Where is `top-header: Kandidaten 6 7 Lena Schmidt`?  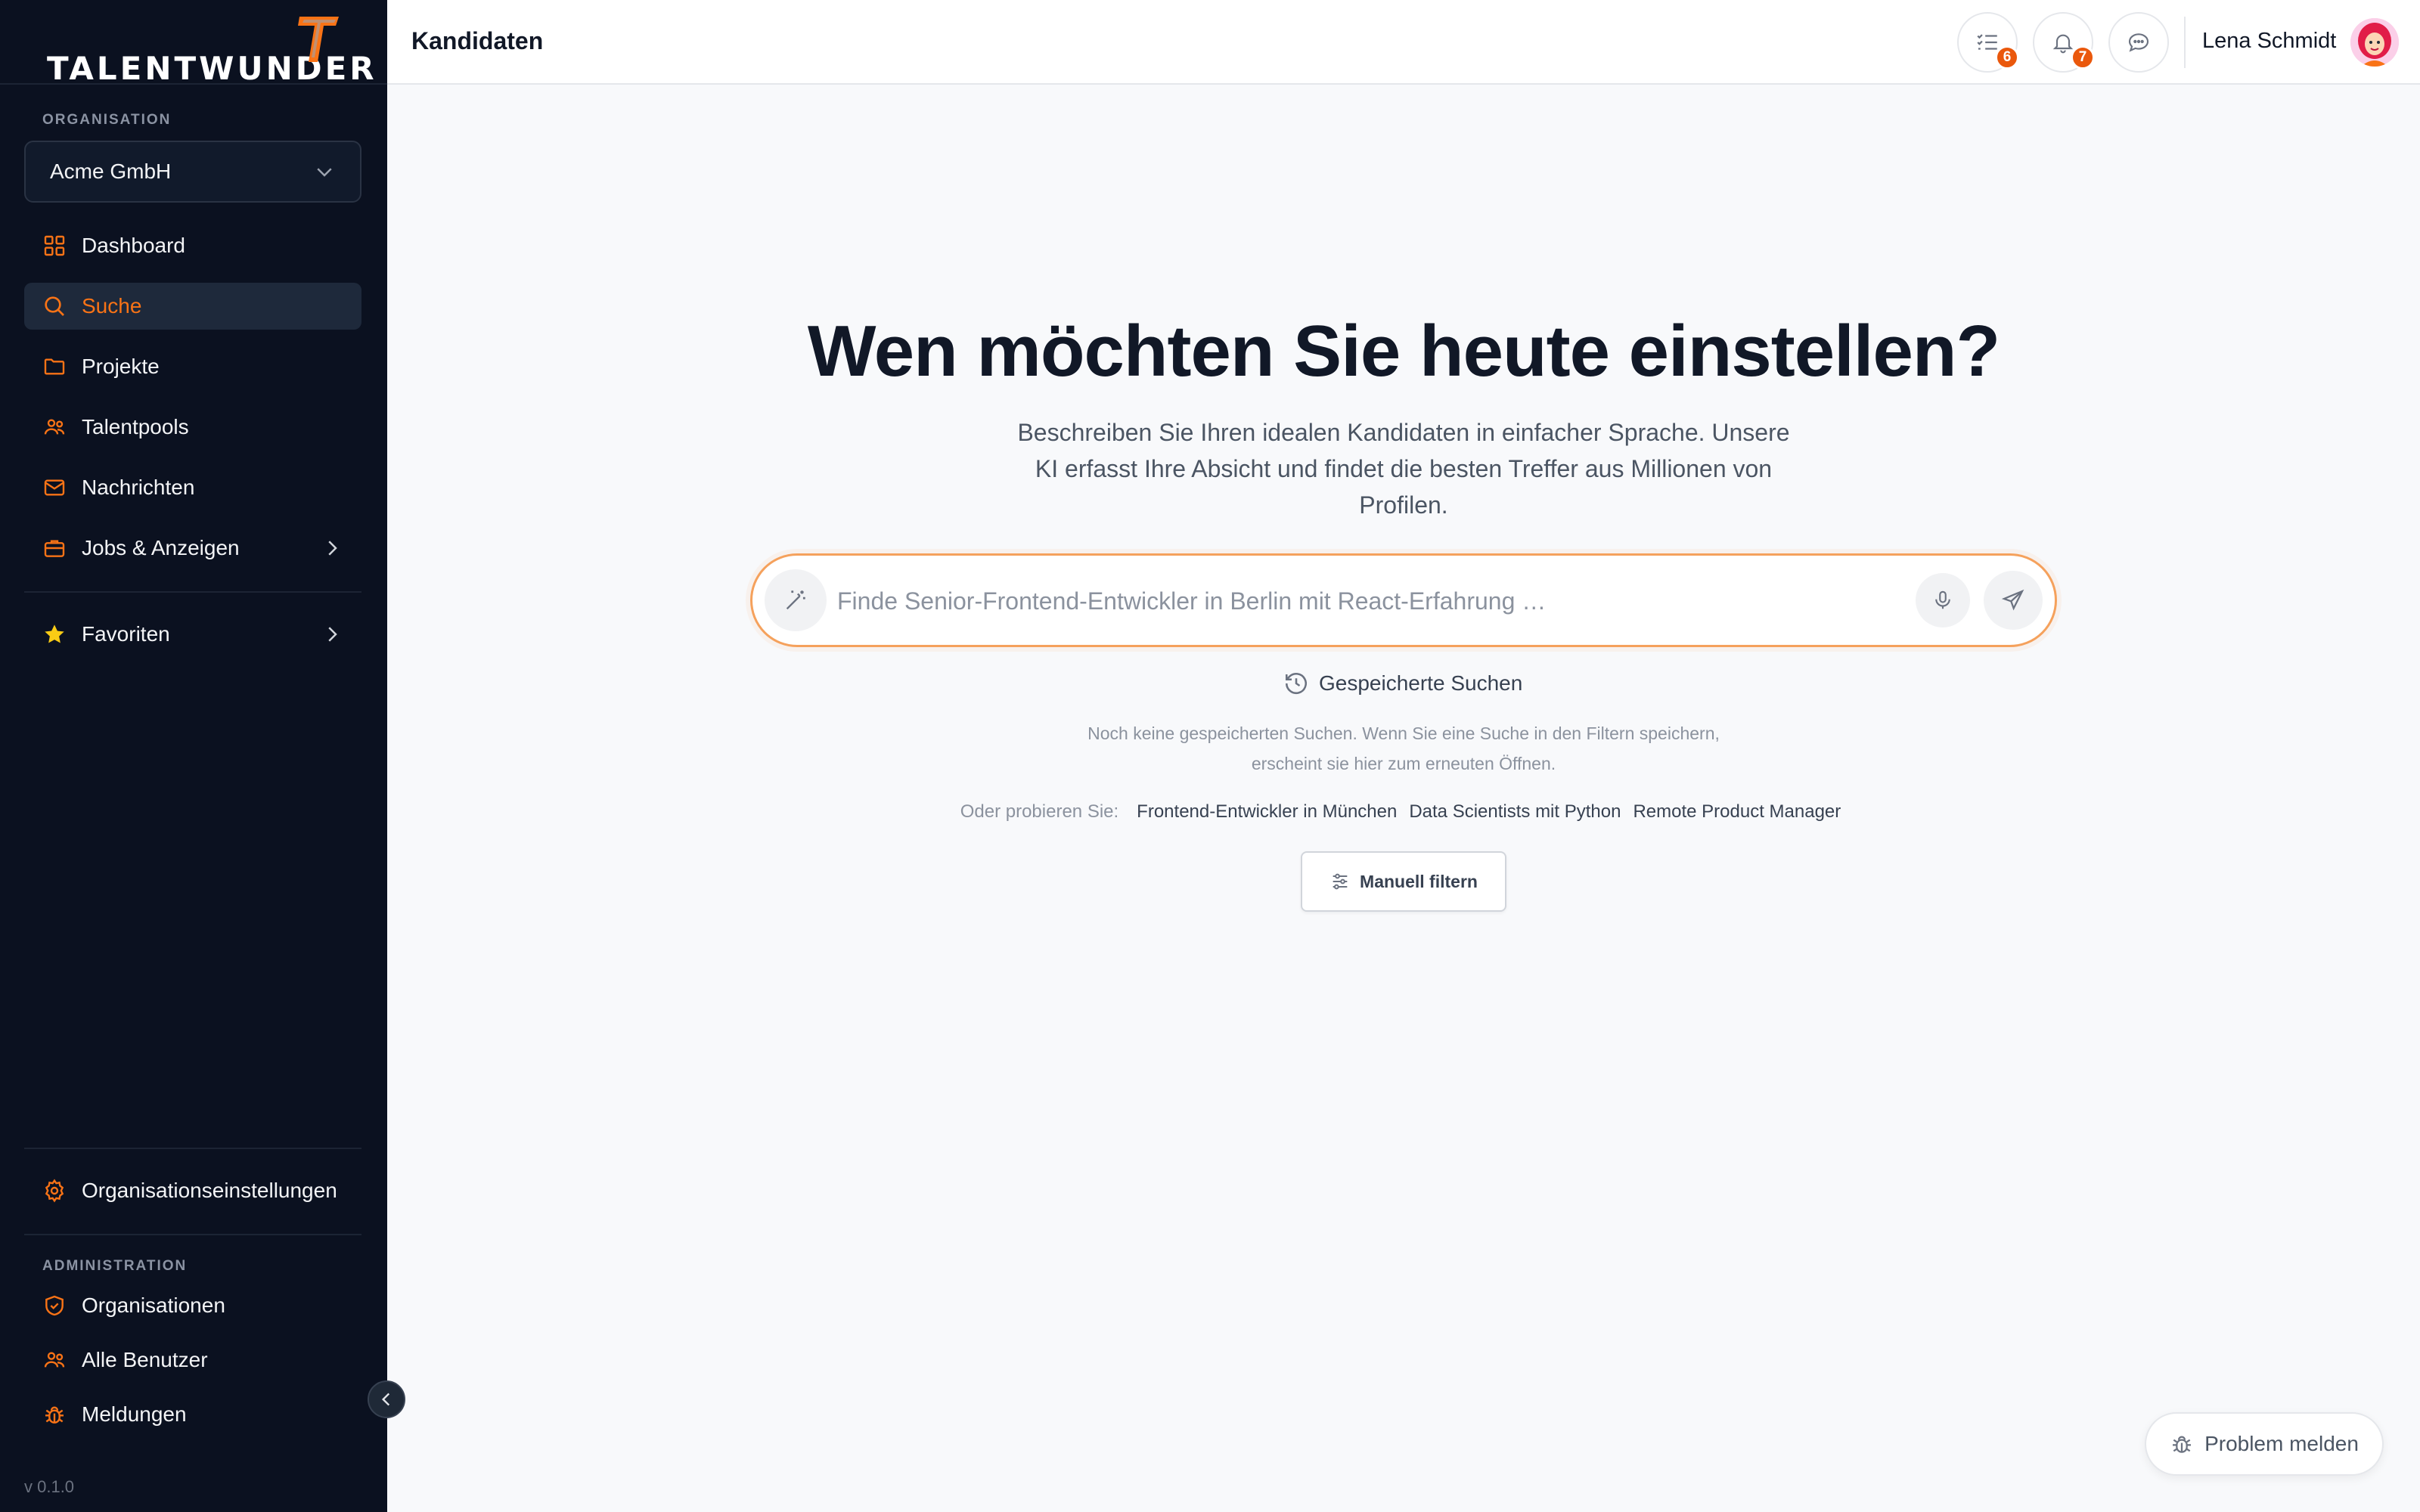
top-header: Kandidaten 6 7 Lena Schmidt is located at coordinates (1403, 42).